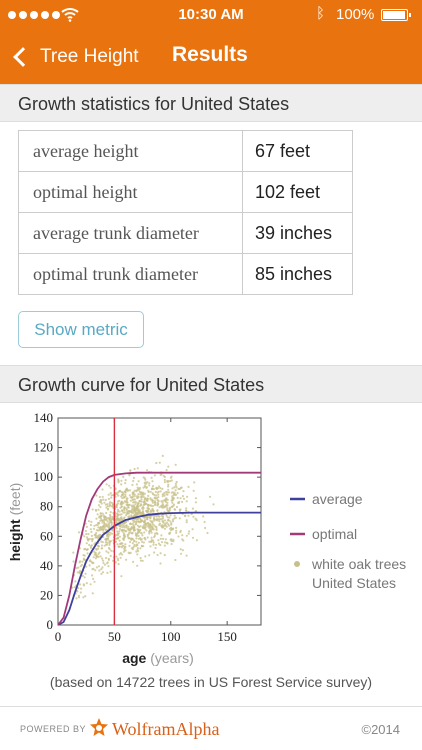  I want to click on back-button: Tree Height, so click(74, 57).